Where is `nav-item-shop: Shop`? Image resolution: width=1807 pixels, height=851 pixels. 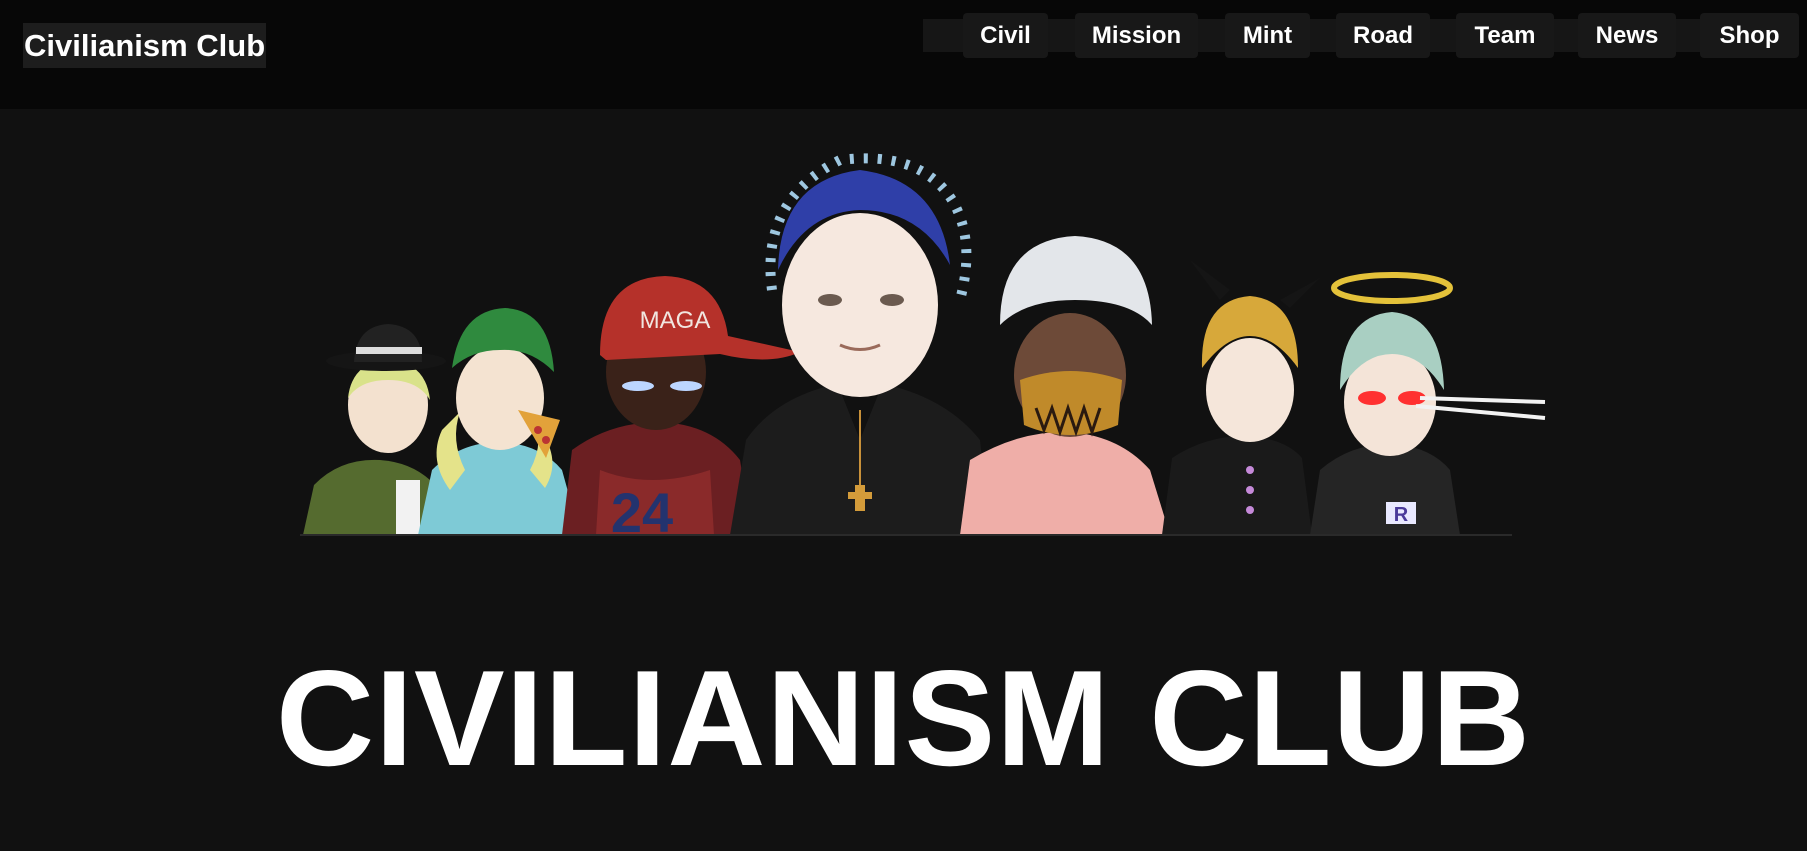 nav-item-shop: Shop is located at coordinates (1749, 35).